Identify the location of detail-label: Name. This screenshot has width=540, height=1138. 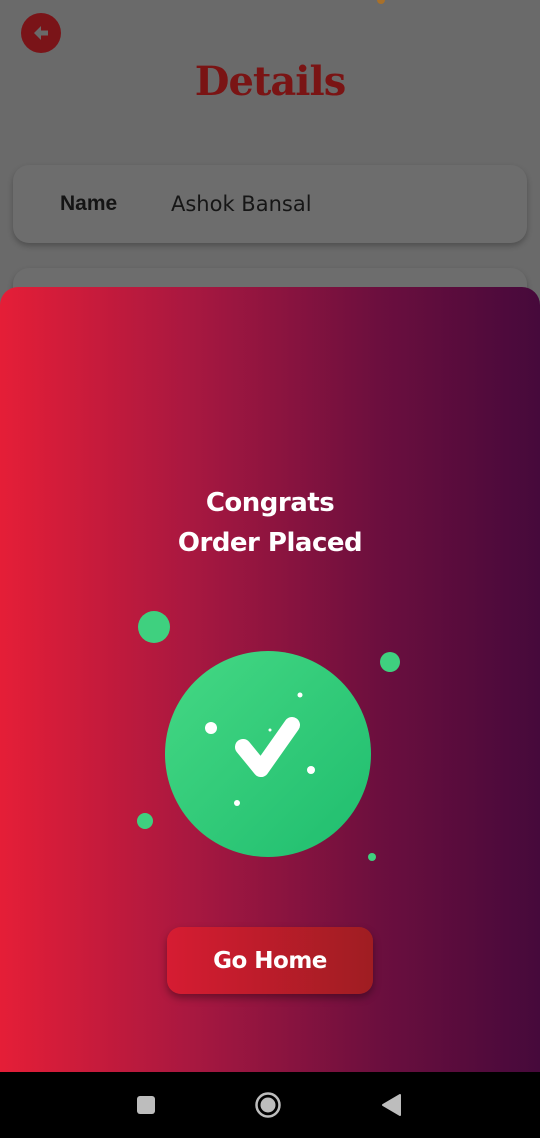
(89, 203).